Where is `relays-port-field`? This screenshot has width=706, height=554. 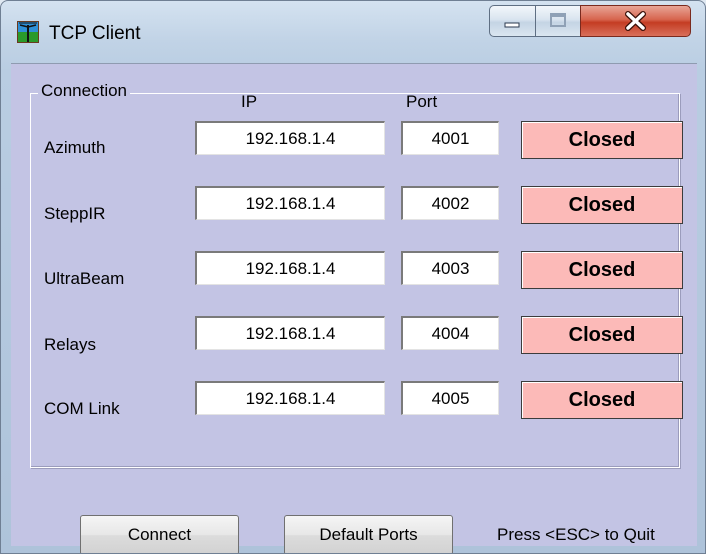 relays-port-field is located at coordinates (450, 333).